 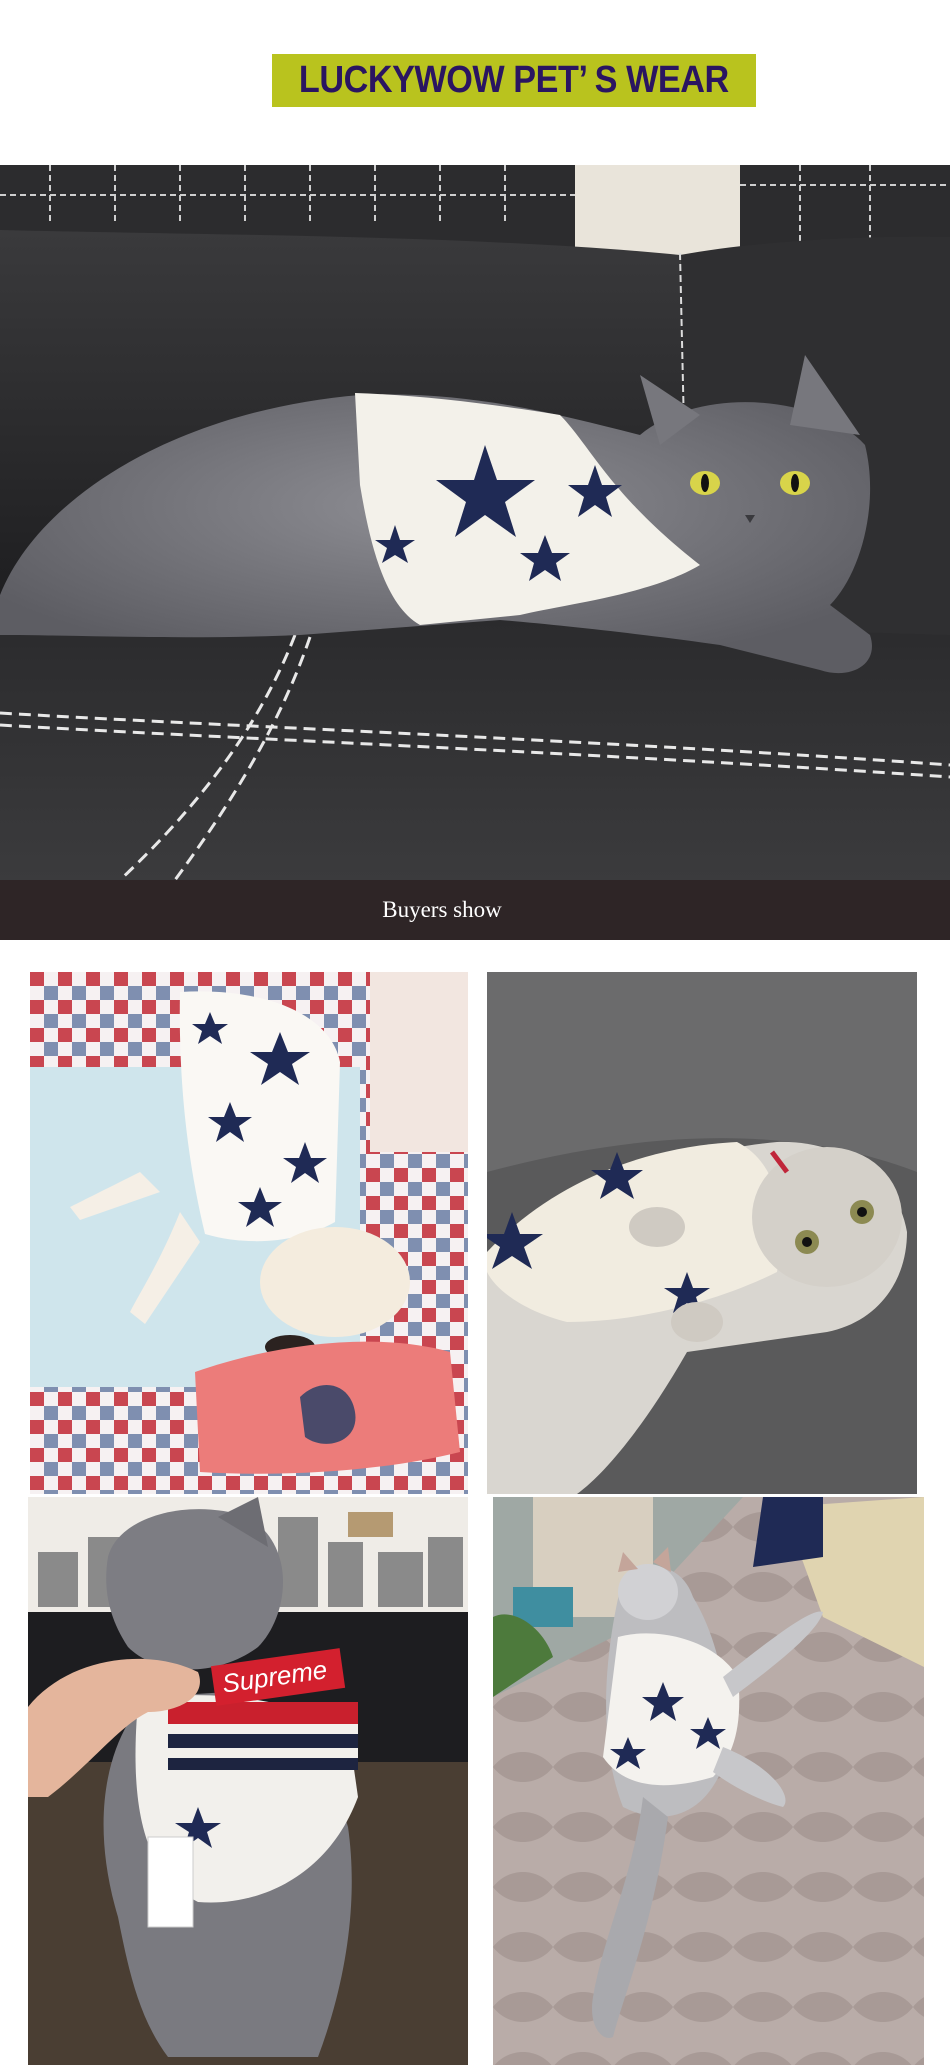 I want to click on caption-bar: Buyers show, so click(x=475, y=910).